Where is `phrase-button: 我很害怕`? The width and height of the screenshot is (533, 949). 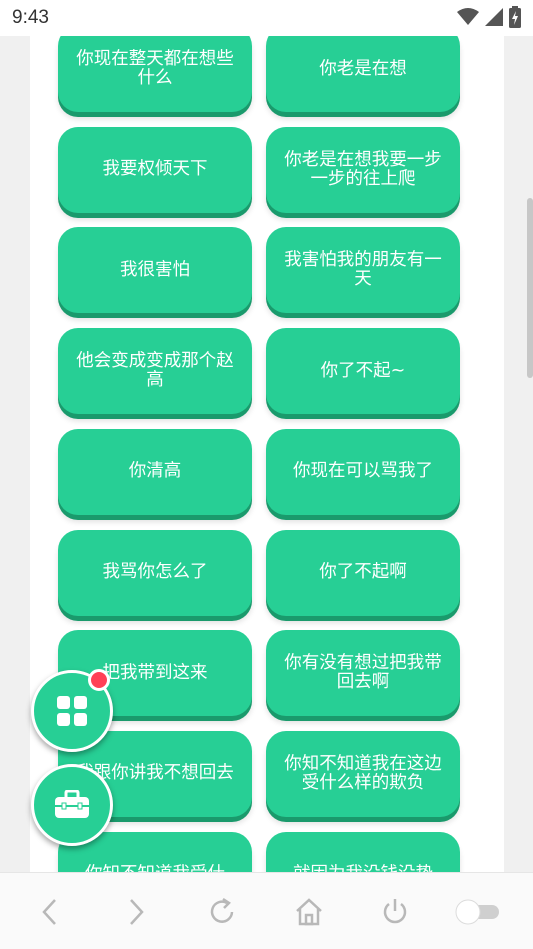
phrase-button: 我很害怕 is located at coordinates (155, 270).